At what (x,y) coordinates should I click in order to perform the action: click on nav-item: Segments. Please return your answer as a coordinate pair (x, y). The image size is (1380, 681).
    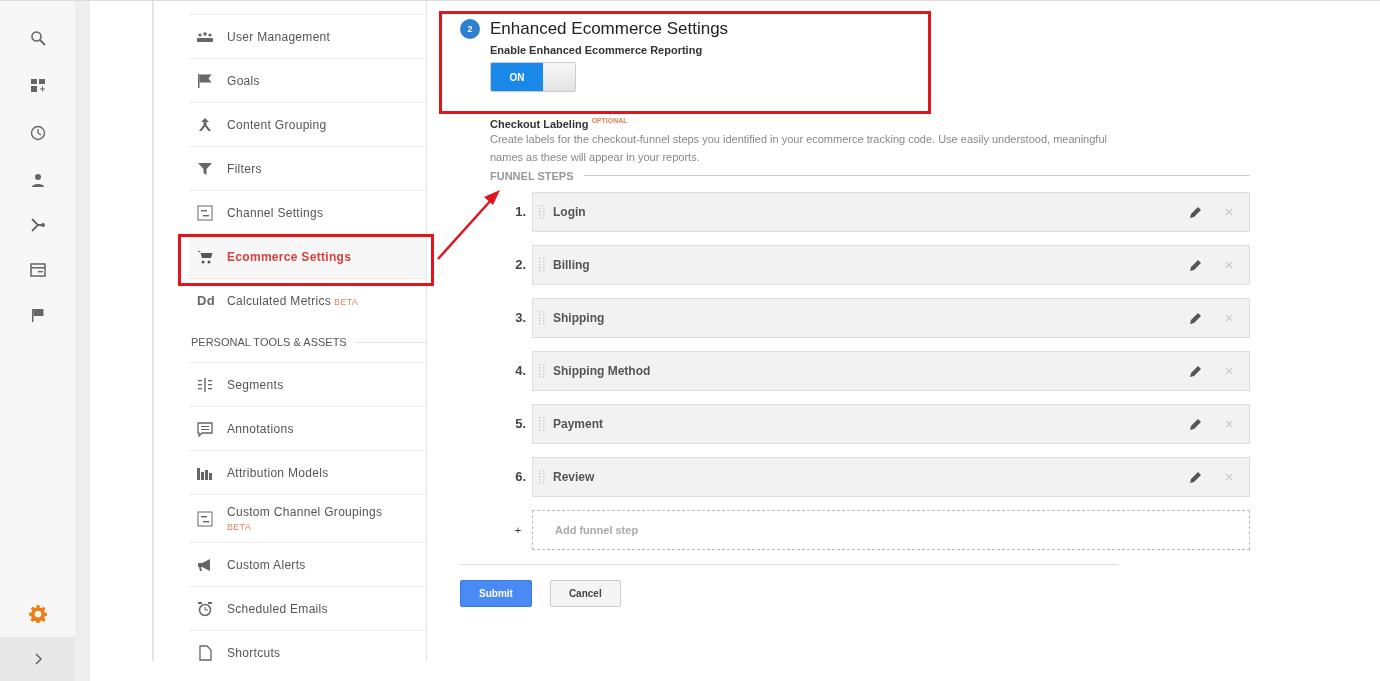
    Looking at the image, I should click on (307, 384).